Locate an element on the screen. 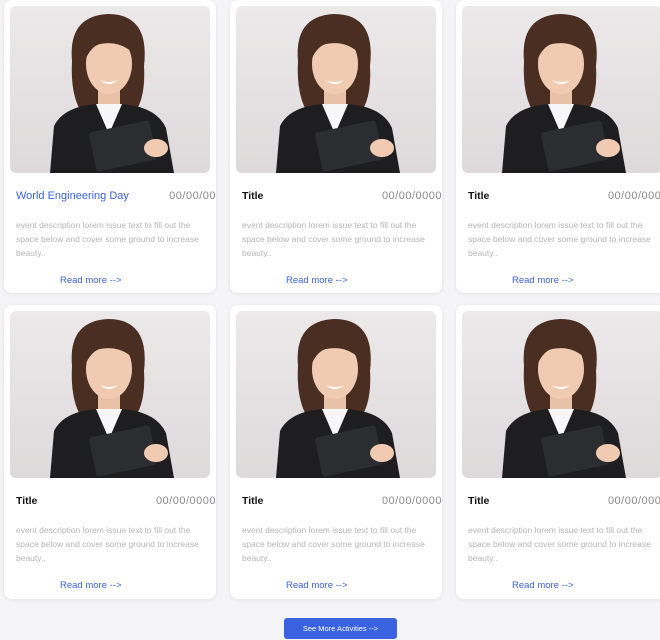 This screenshot has width=660, height=640. card-meta: World Engineering Day 00/00/00 is located at coordinates (116, 196).